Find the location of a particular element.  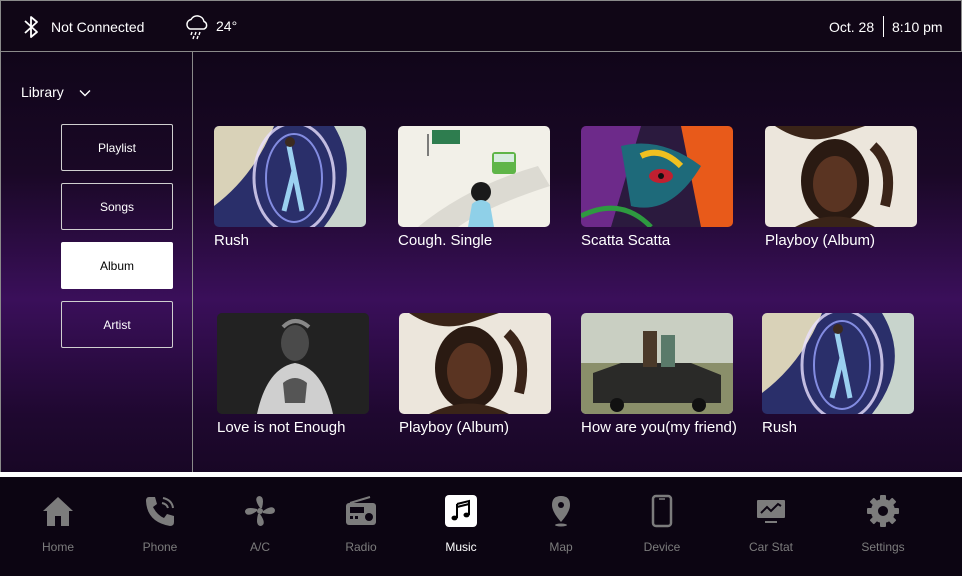

playlist-button-label: Playlist is located at coordinates (116, 147).